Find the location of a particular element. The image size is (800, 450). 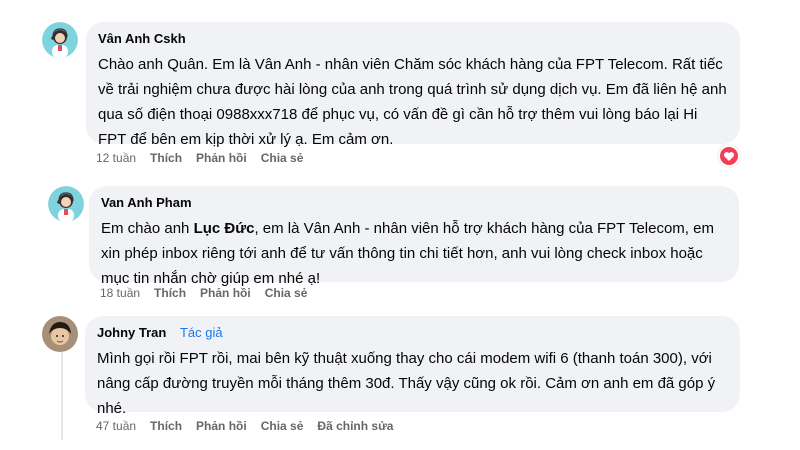

comment-author-row: Johny Tran Tác giả is located at coordinates (412, 333).